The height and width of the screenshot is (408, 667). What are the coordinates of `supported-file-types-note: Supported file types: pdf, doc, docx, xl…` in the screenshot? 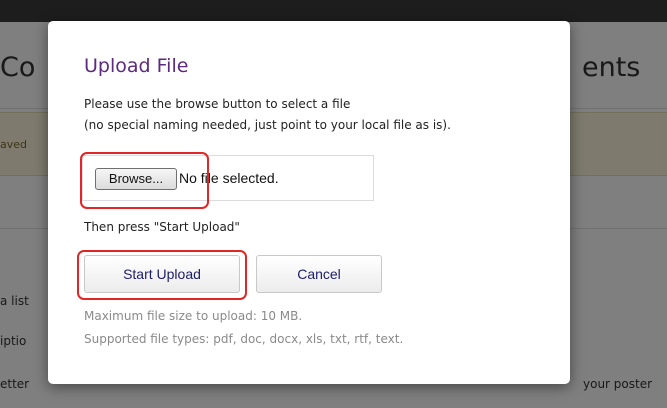 It's located at (244, 339).